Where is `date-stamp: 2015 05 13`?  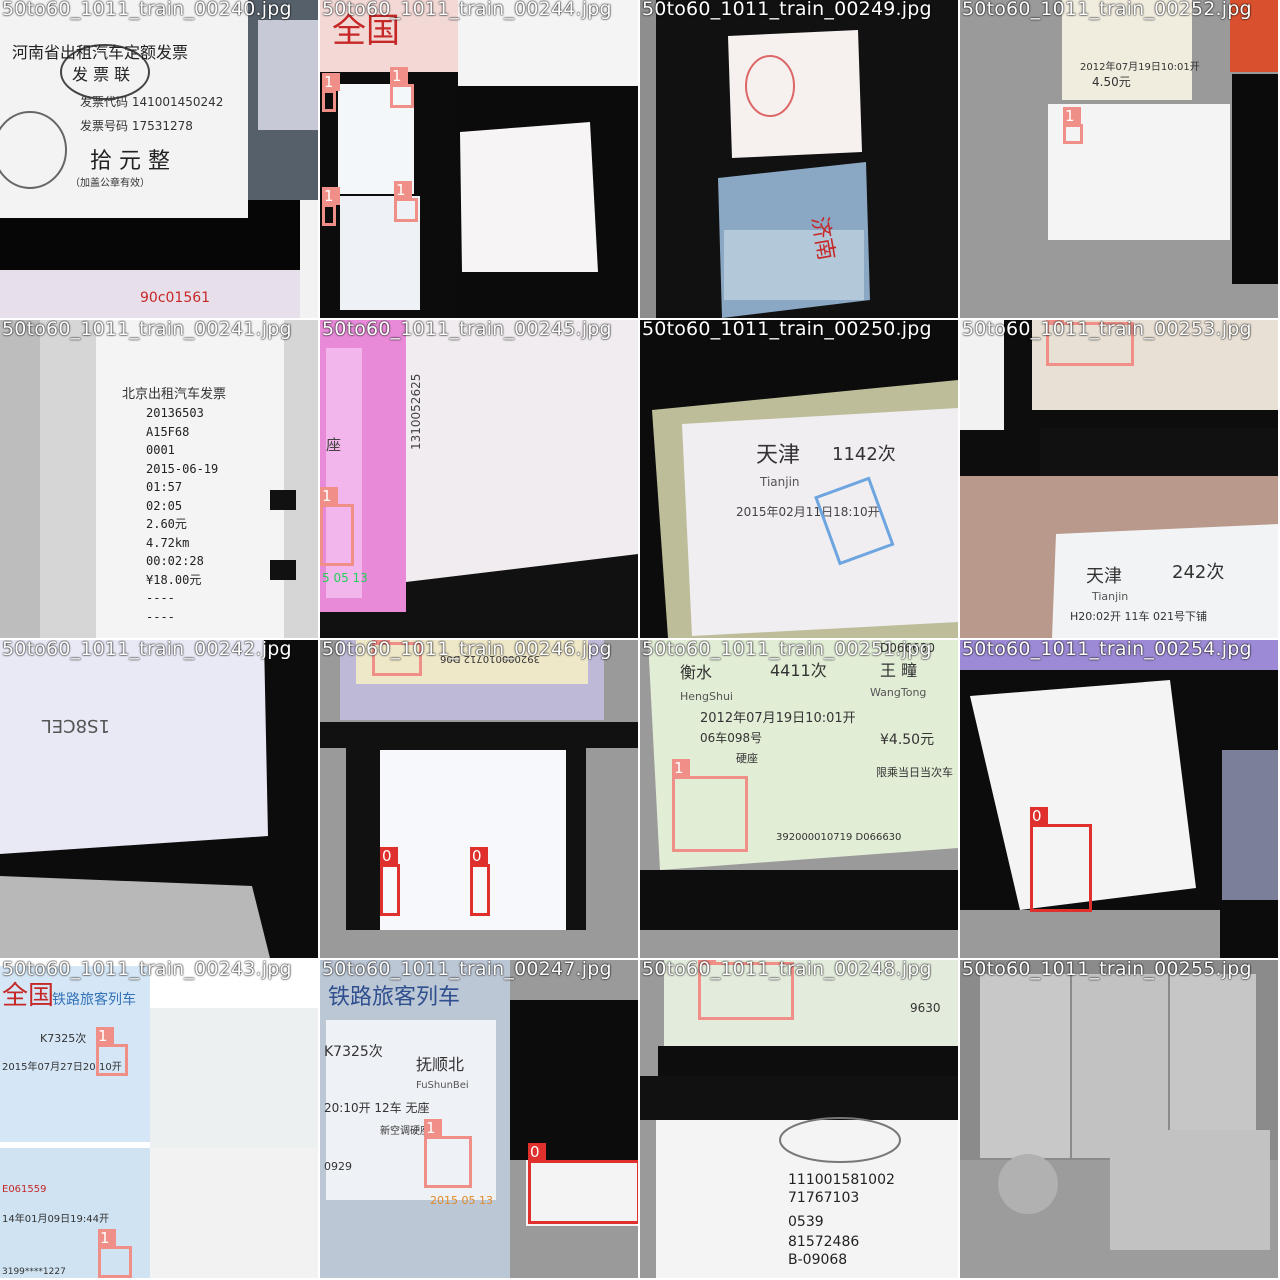 date-stamp: 2015 05 13 is located at coordinates (461, 1200).